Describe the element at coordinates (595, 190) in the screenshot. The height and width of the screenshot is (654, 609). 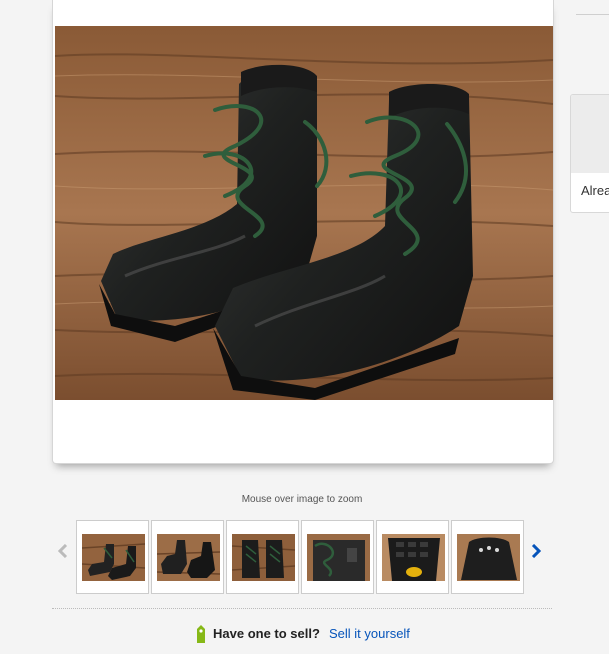
I see `side-panel-text: Alrea` at that location.